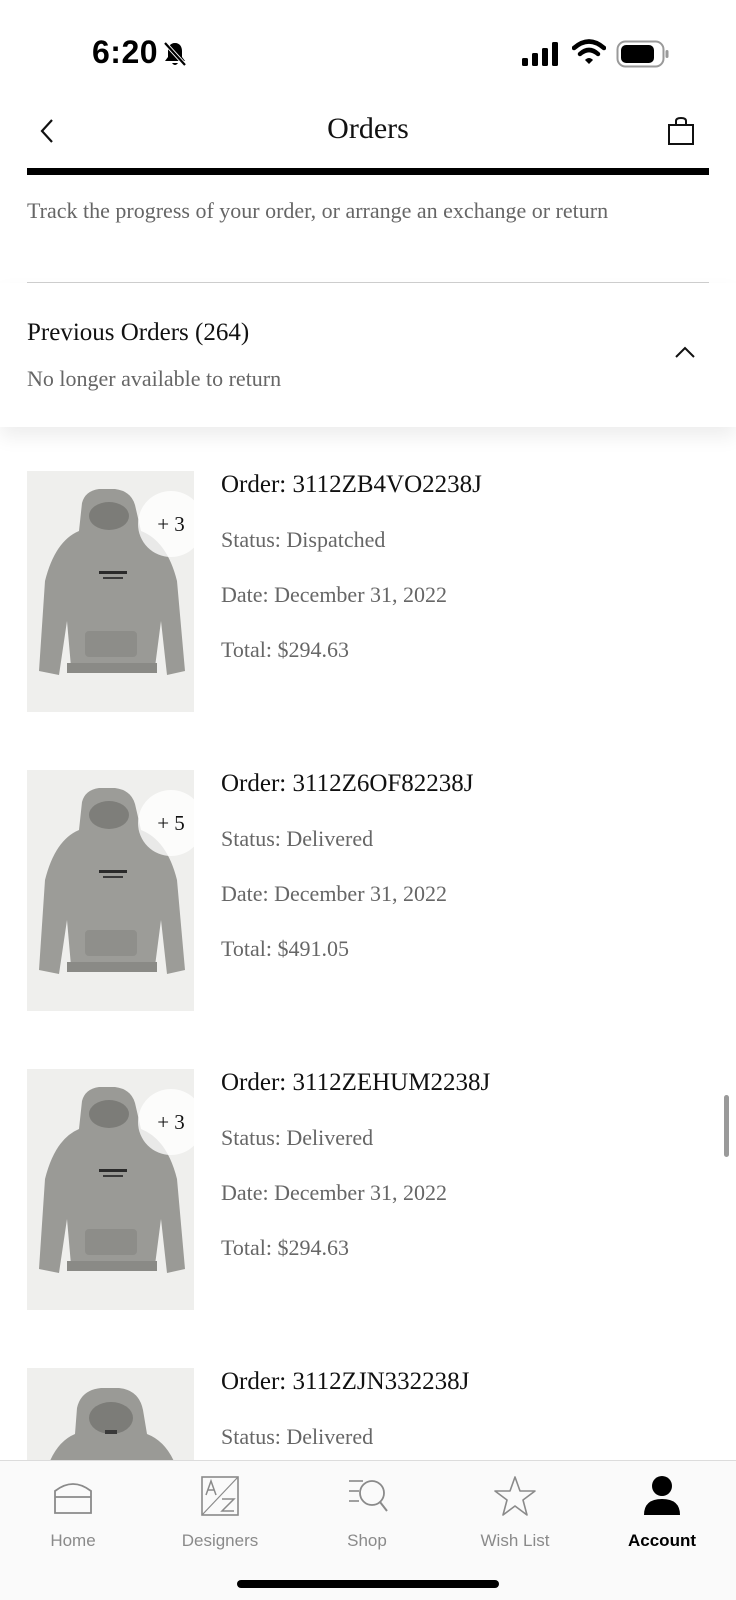  What do you see at coordinates (589, 51) in the screenshot?
I see `wifi-icon` at bounding box center [589, 51].